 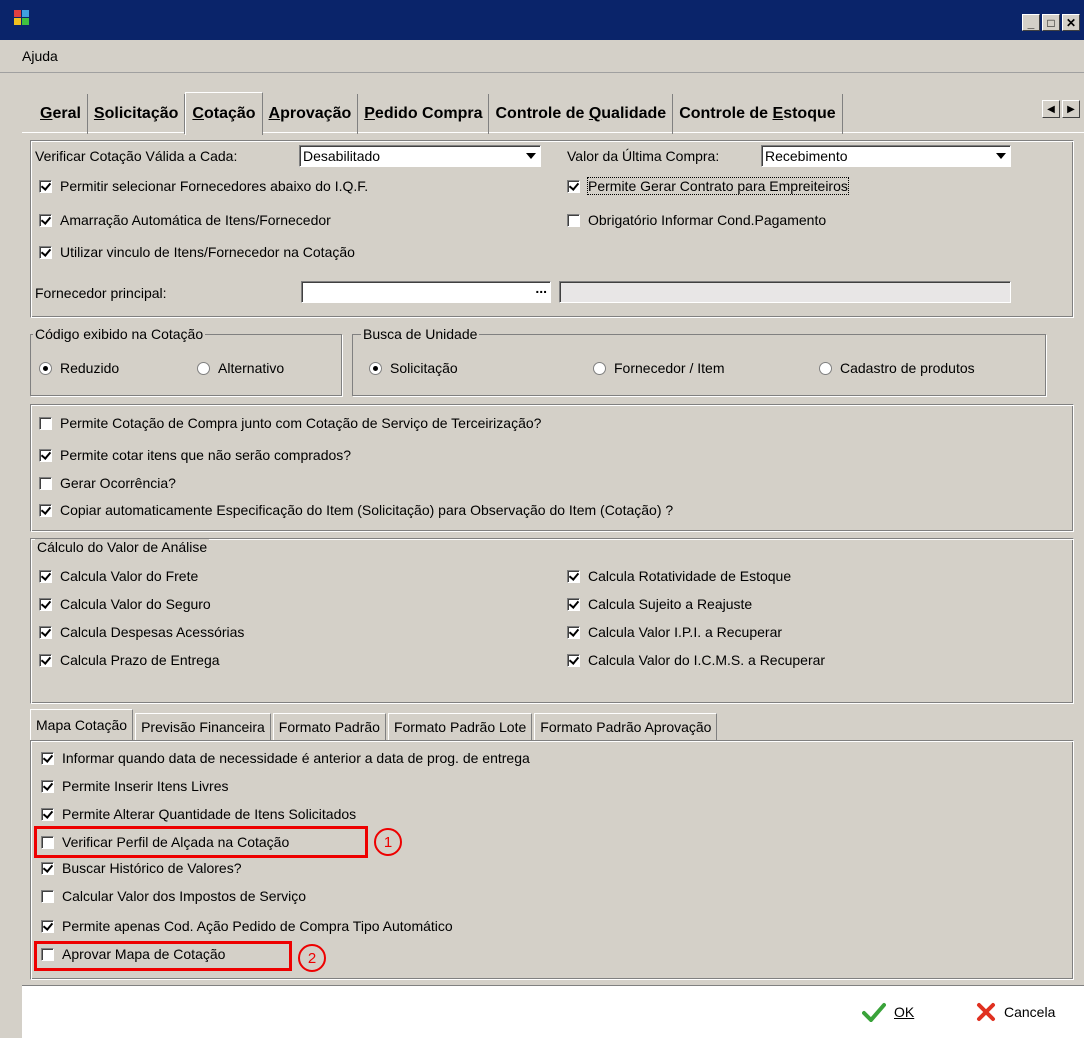 I want to click on cb-rotatividade: Calcula Rotatividade de Estoque, so click(x=679, y=576).